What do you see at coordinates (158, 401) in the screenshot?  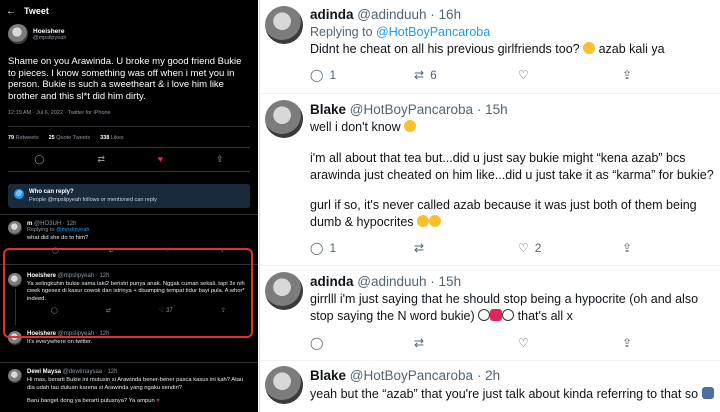 I see `broken-heart-icon: ♥` at bounding box center [158, 401].